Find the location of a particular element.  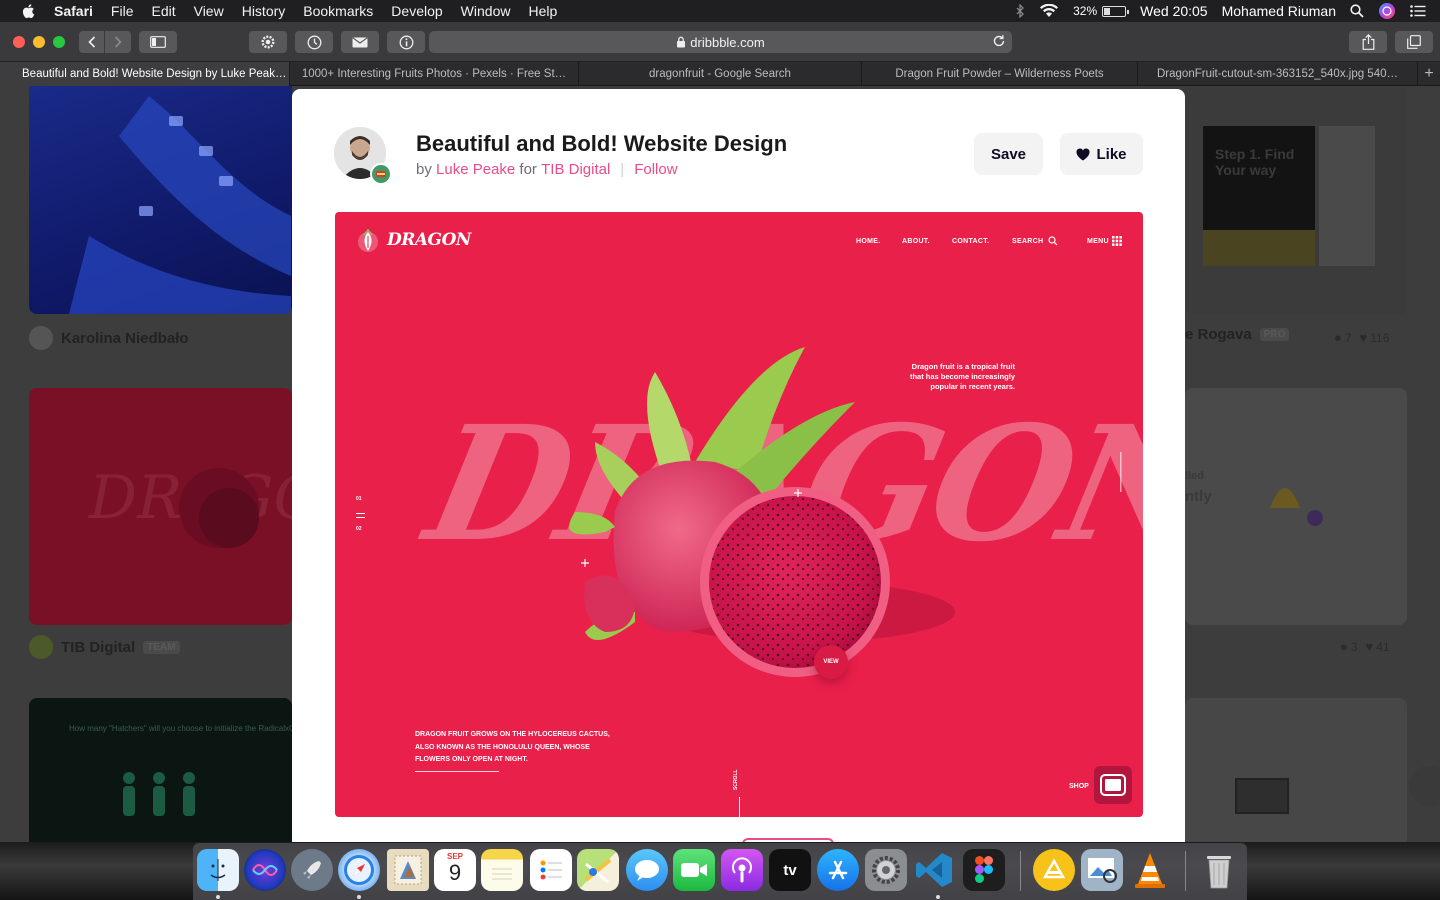

menu-bookmarks: Bookmarks is located at coordinates (338, 11).